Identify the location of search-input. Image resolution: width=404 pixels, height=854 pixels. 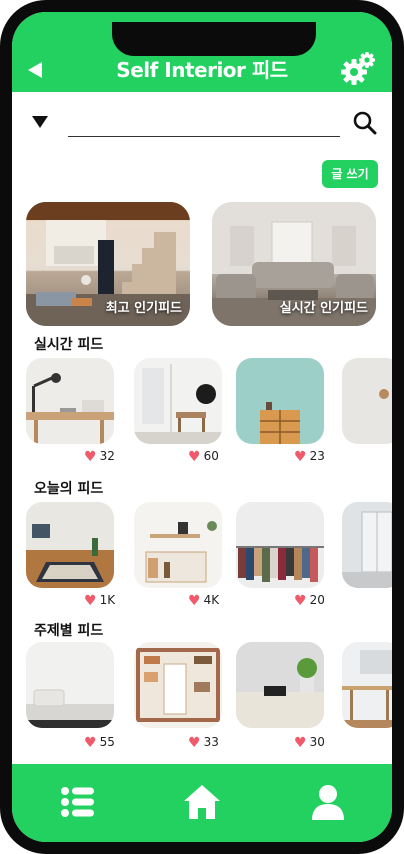
(204, 123).